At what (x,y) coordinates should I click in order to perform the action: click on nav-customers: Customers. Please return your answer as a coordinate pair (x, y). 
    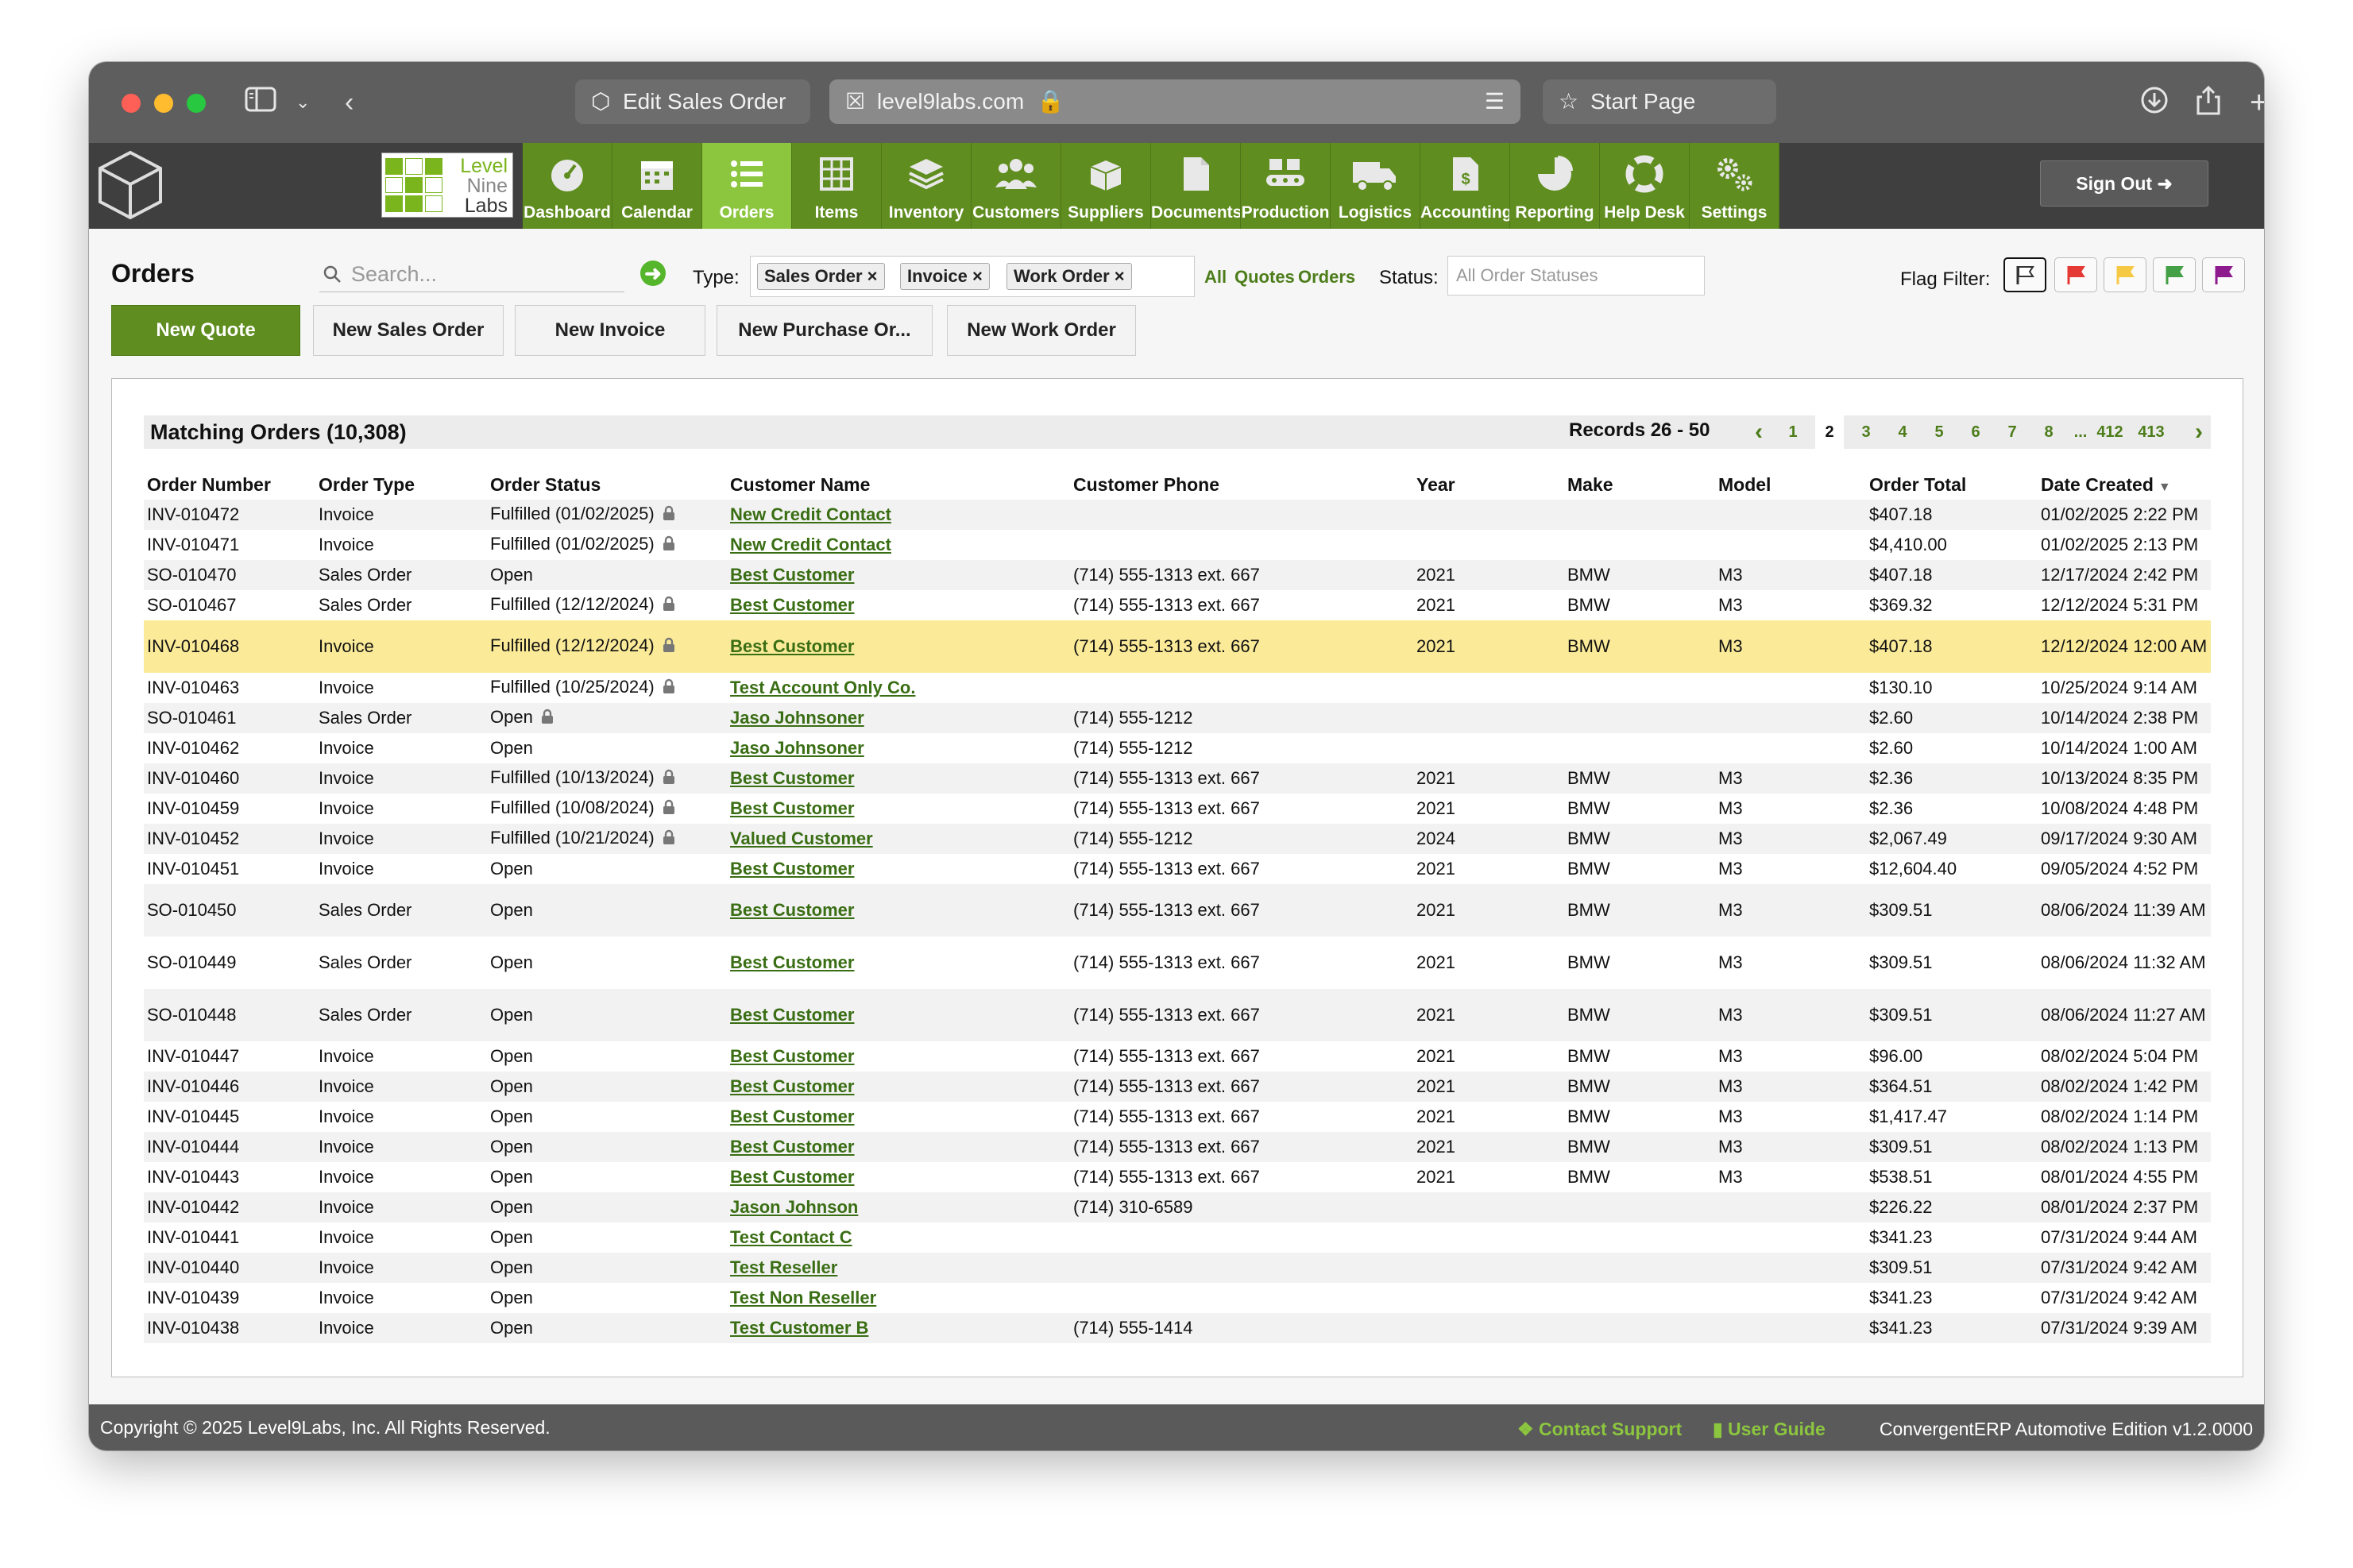
    Looking at the image, I should click on (1016, 186).